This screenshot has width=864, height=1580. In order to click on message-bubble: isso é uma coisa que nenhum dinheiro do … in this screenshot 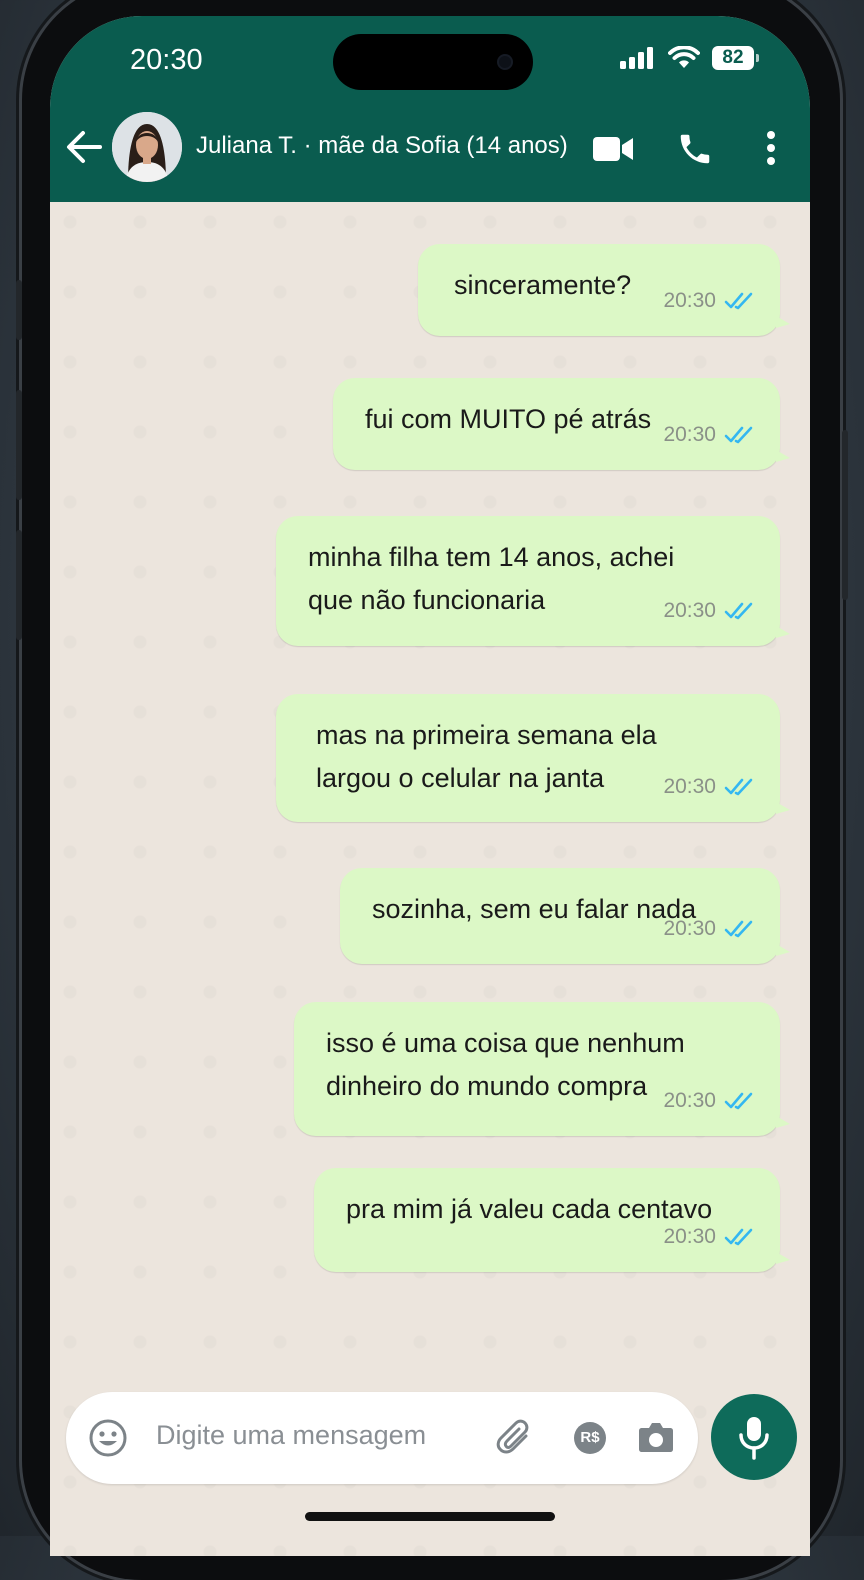, I will do `click(542, 1069)`.